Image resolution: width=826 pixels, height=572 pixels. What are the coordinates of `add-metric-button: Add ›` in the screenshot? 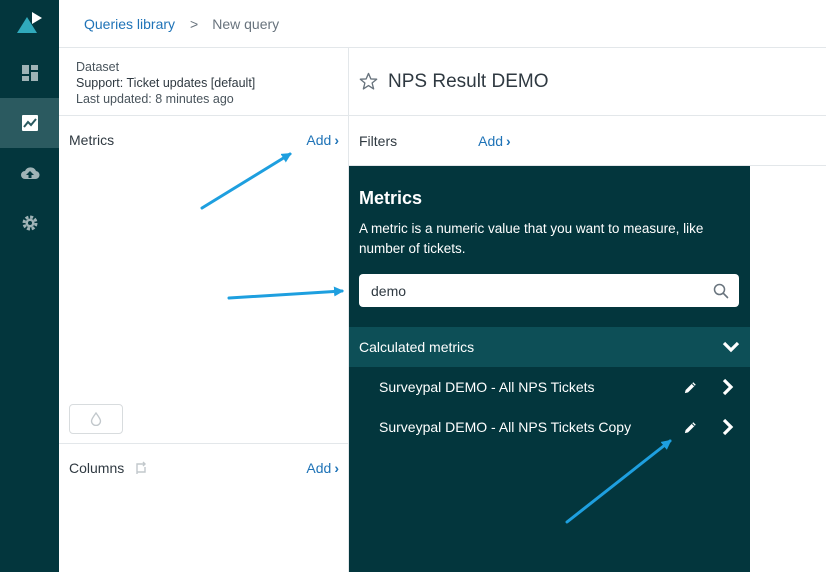 It's located at (322, 140).